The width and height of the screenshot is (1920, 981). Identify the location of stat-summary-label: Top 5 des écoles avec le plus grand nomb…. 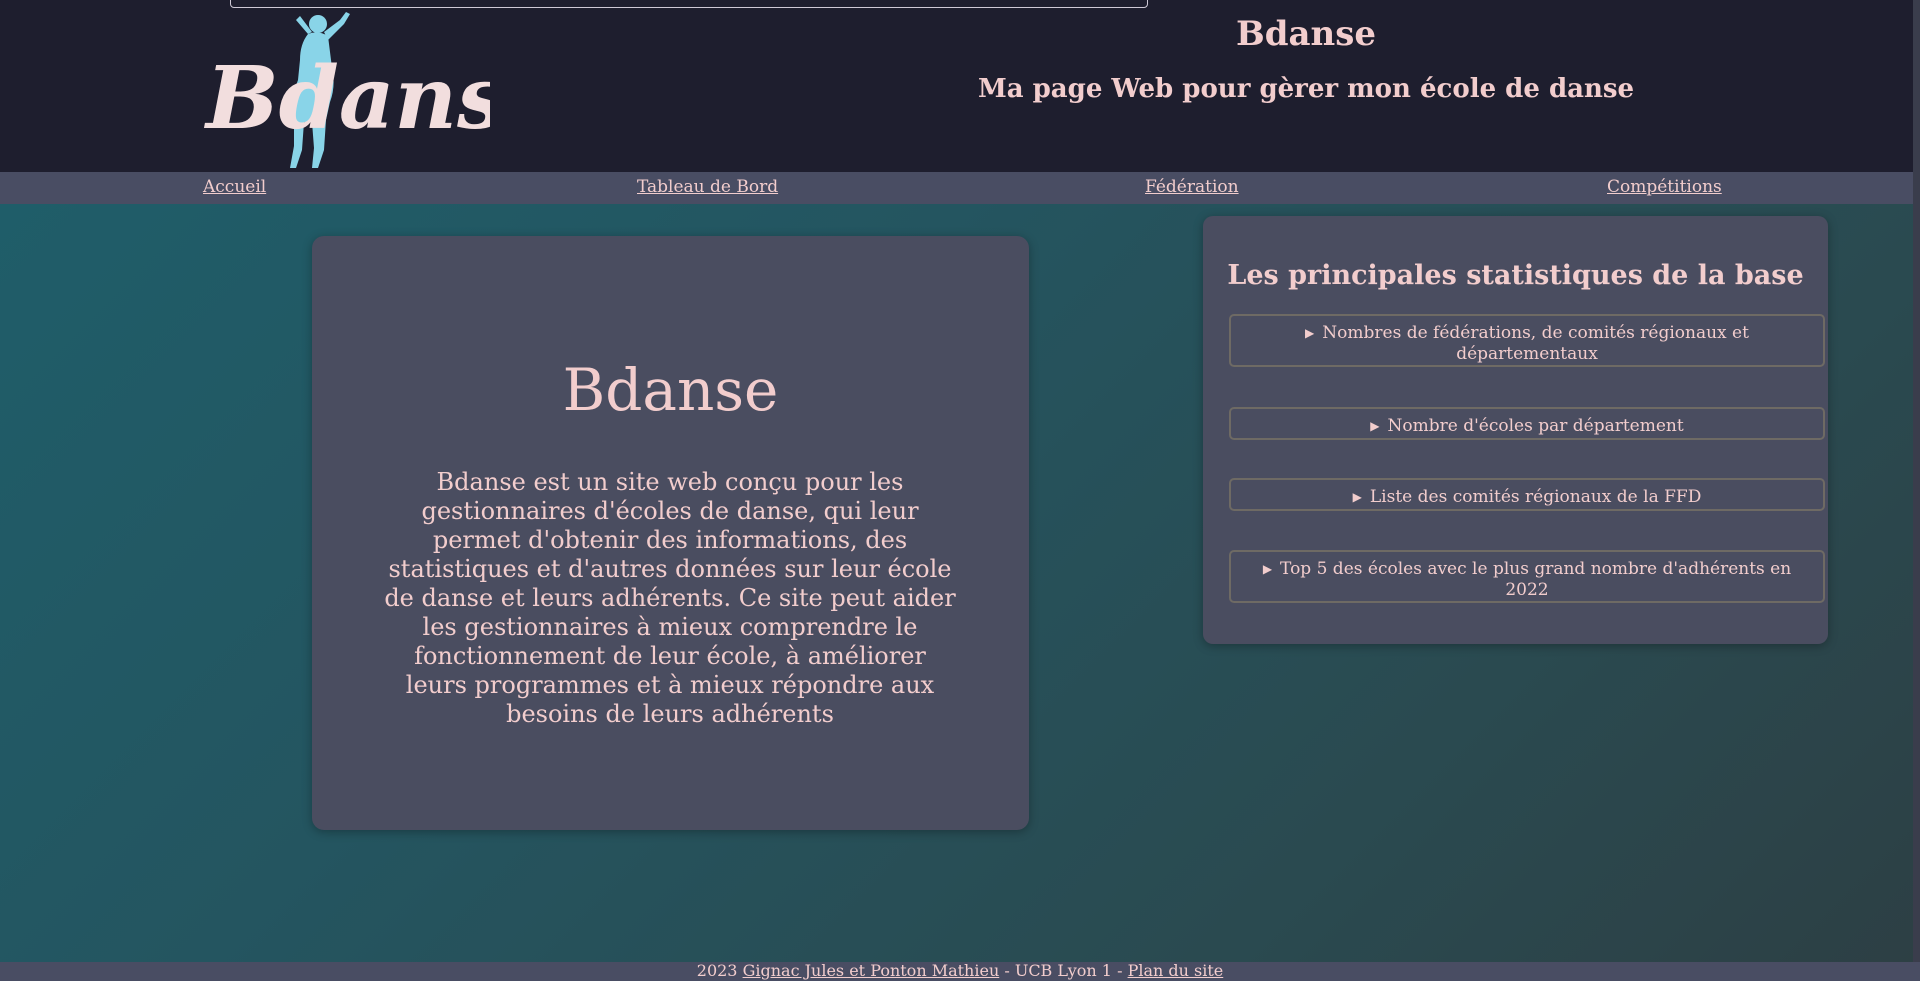
(1536, 579).